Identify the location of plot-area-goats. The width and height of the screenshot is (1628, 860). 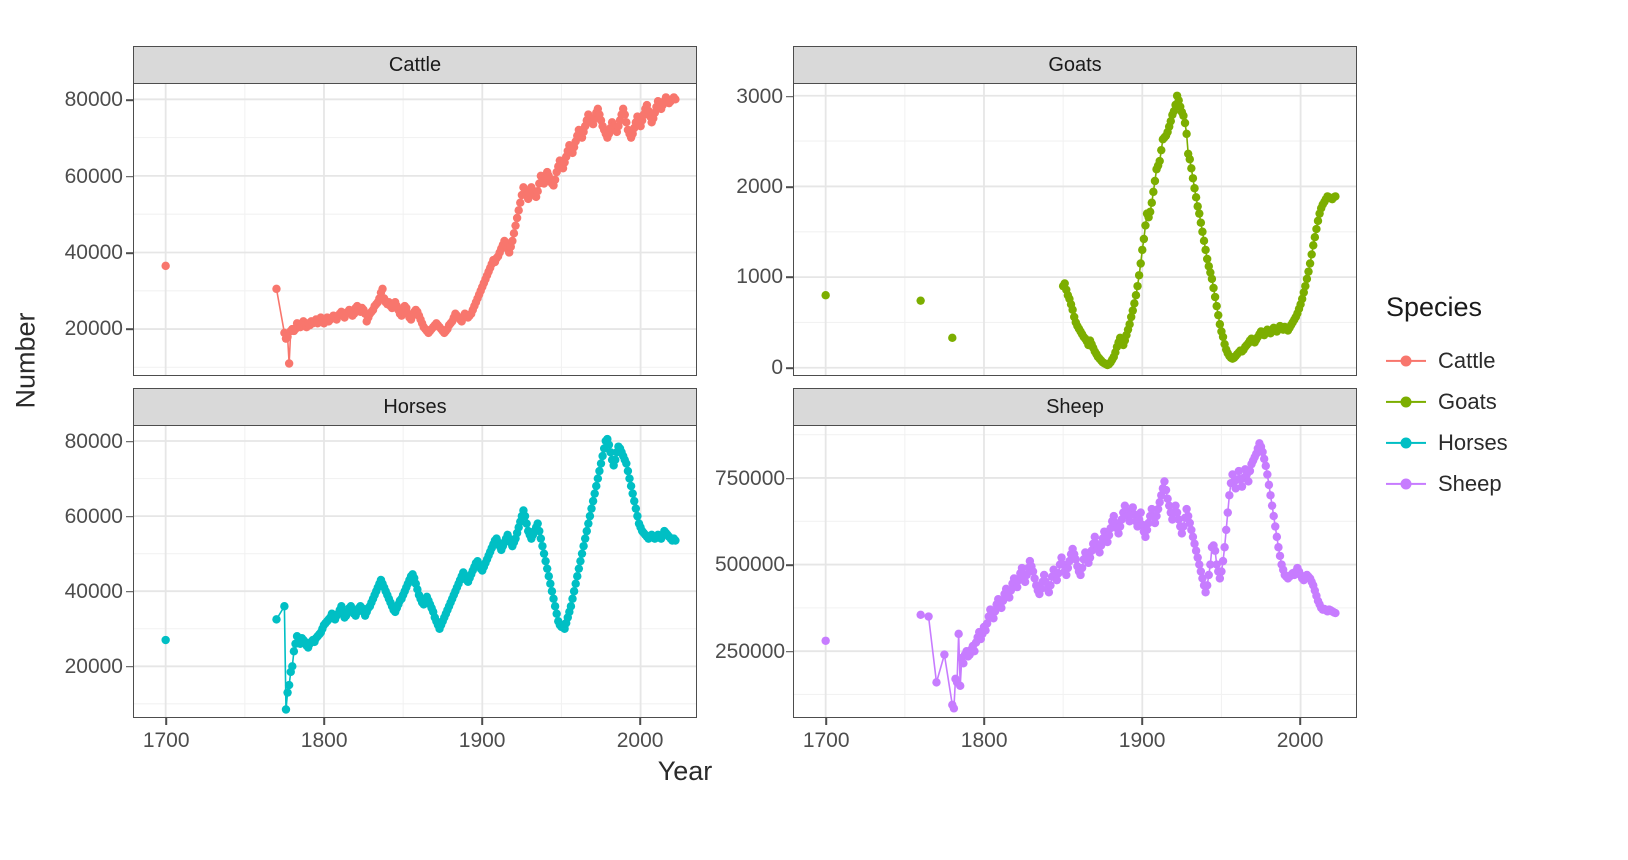
(1075, 230).